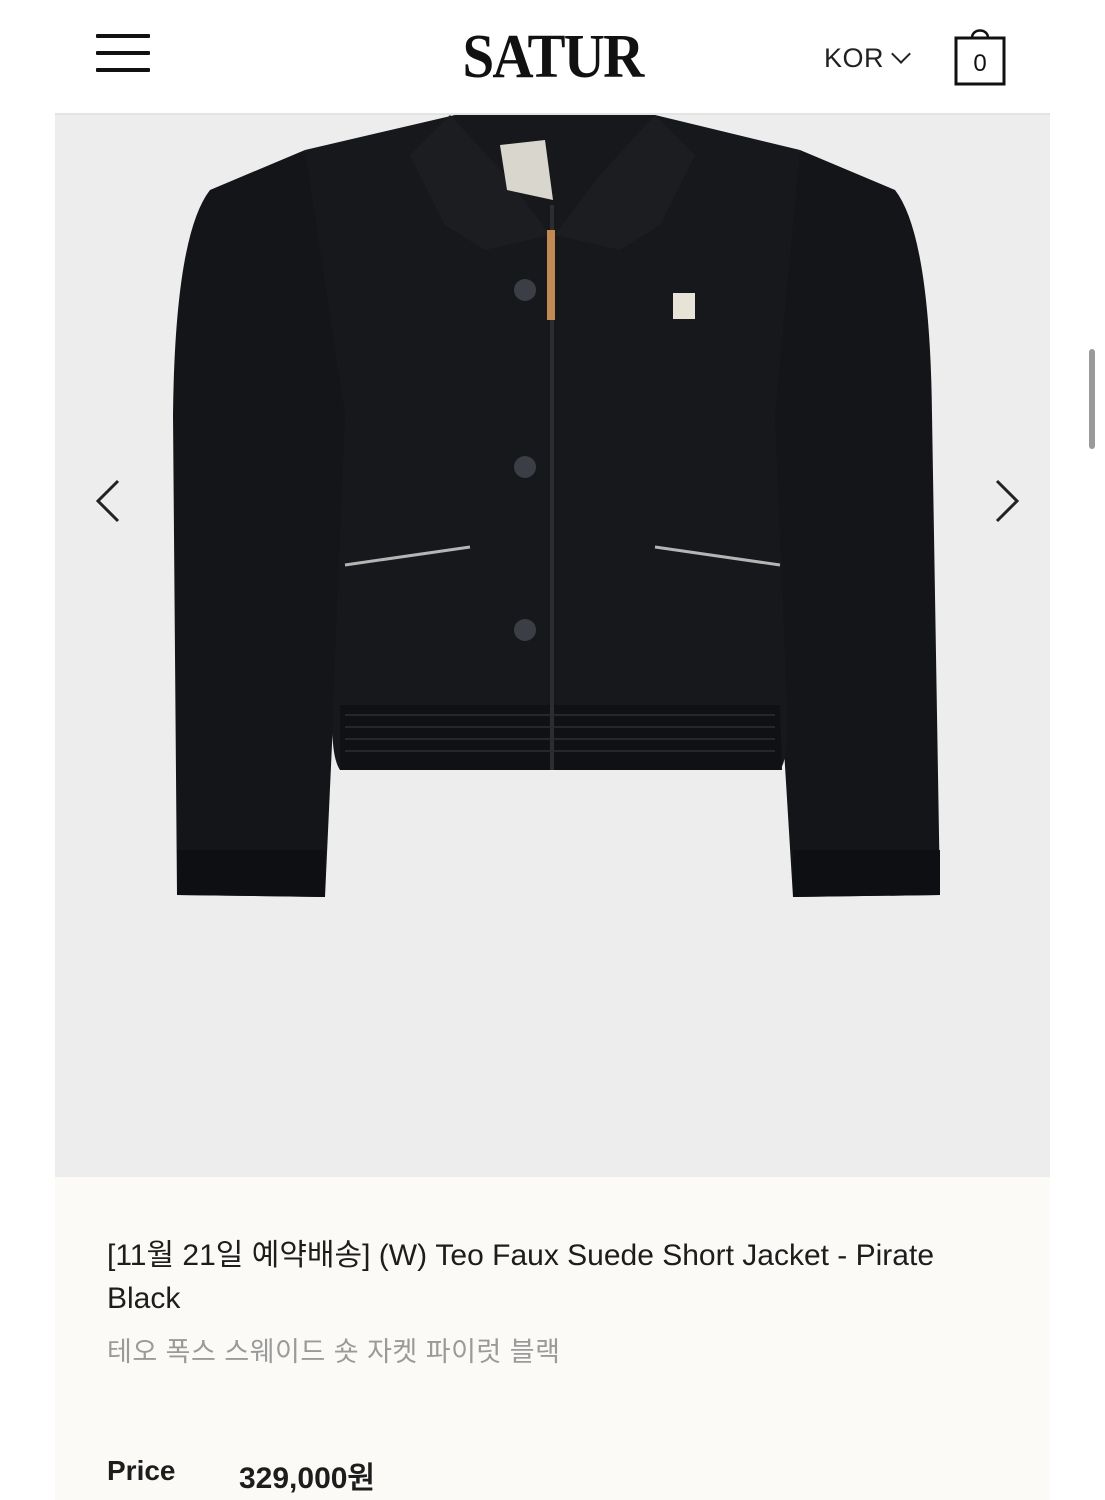 The height and width of the screenshot is (1500, 1105). What do you see at coordinates (110, 501) in the screenshot?
I see `chevron-left-icon` at bounding box center [110, 501].